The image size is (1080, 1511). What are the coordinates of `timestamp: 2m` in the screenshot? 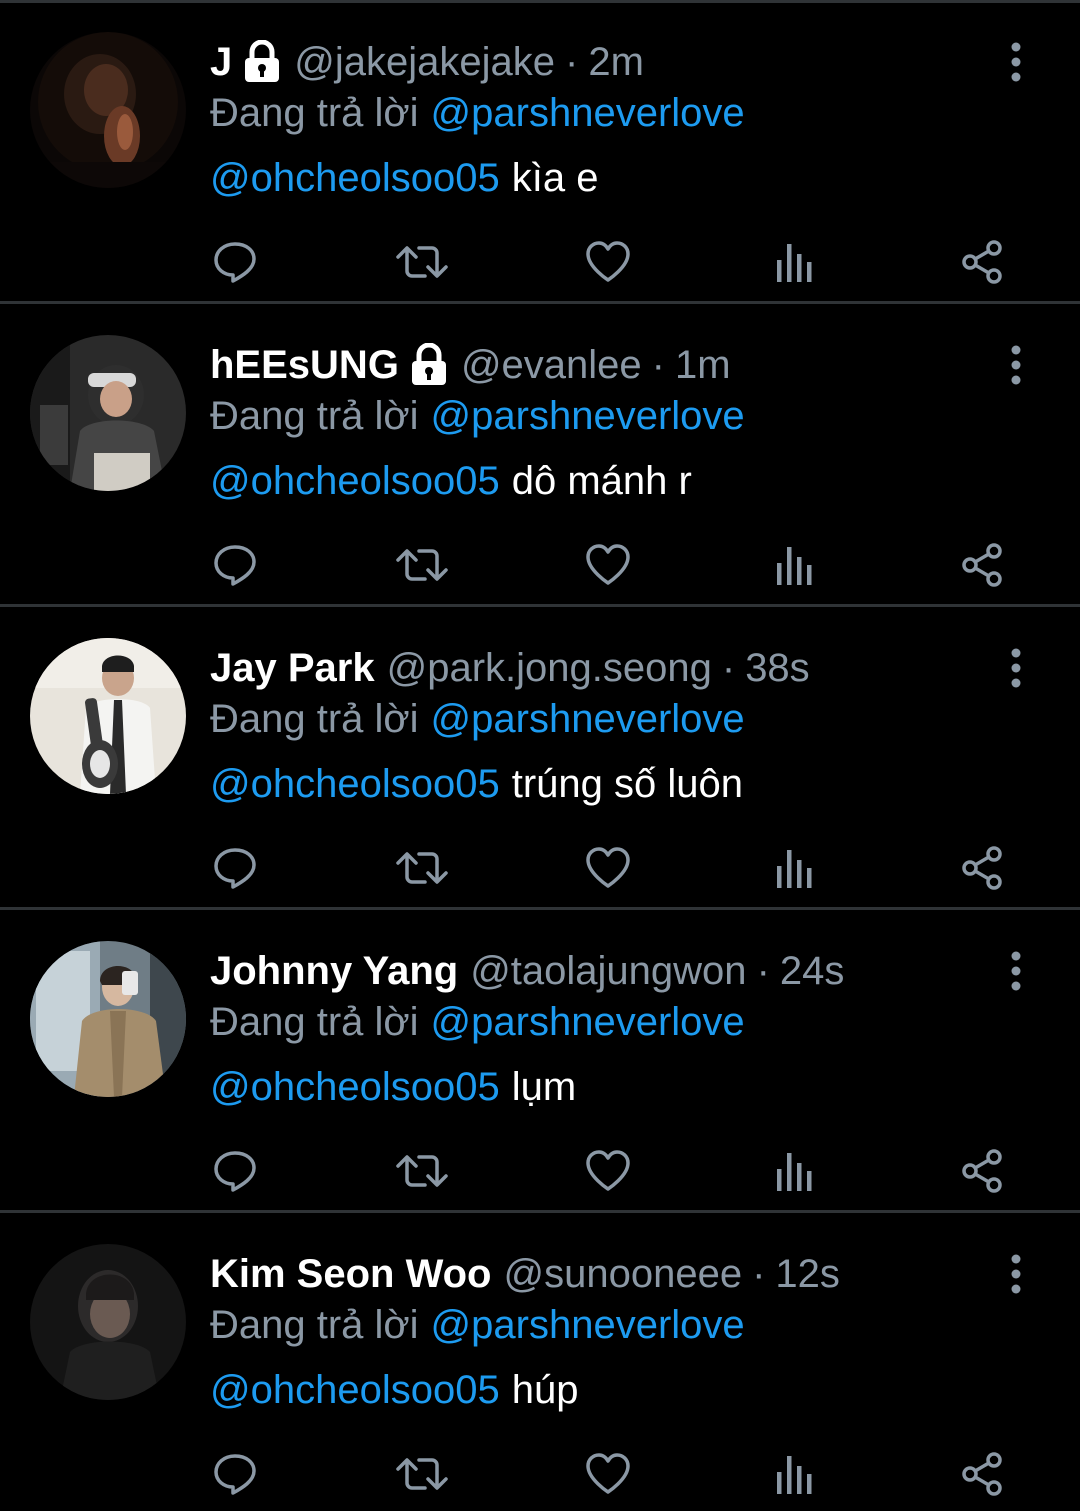 It's located at (616, 62).